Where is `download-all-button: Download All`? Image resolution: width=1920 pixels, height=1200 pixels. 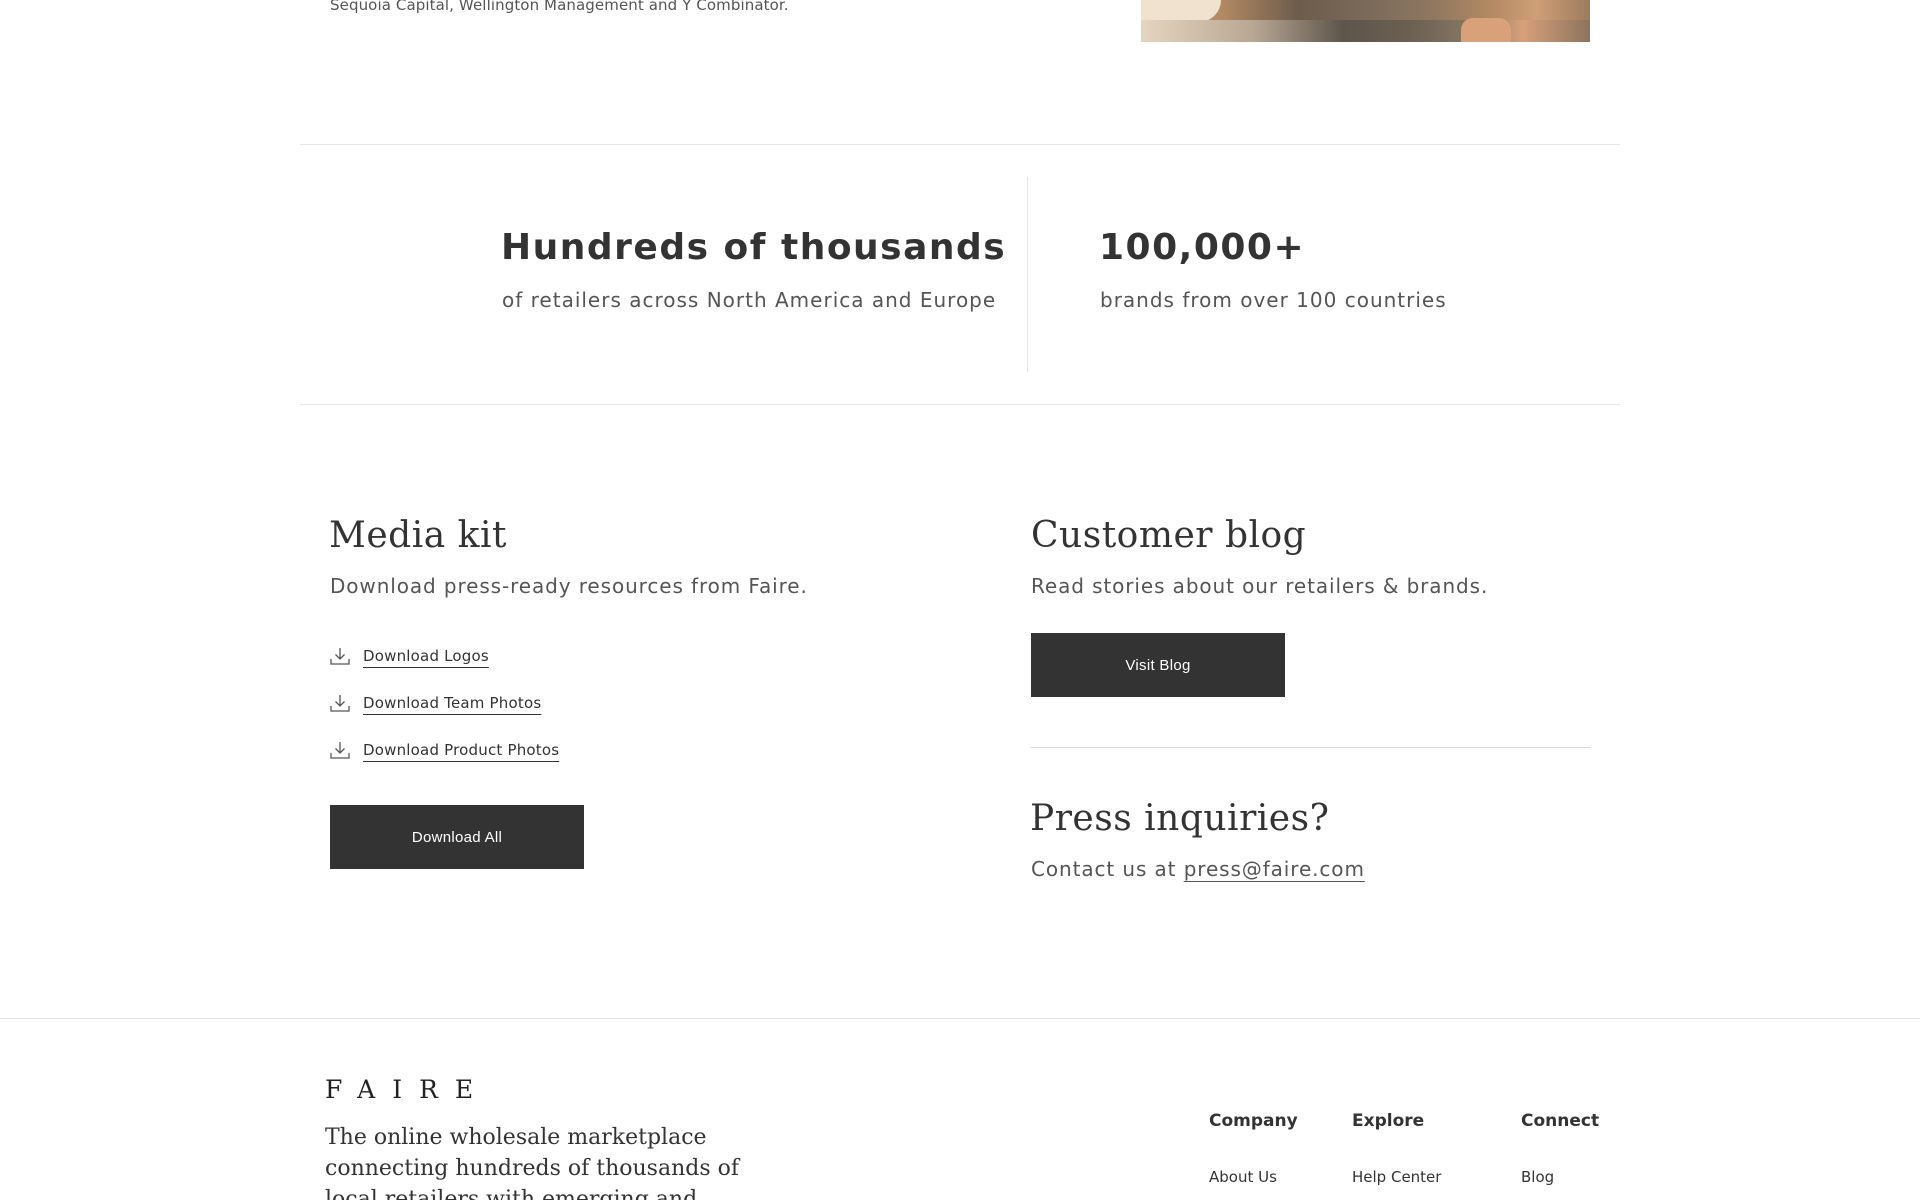 download-all-button: Download All is located at coordinates (457, 837).